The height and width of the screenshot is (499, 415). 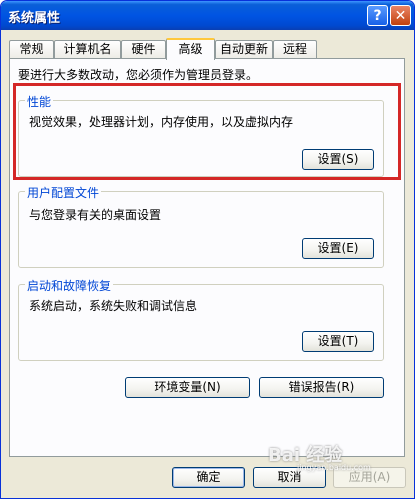 I want to click on title-bar: 系统属性 ? ✕, so click(x=207, y=15).